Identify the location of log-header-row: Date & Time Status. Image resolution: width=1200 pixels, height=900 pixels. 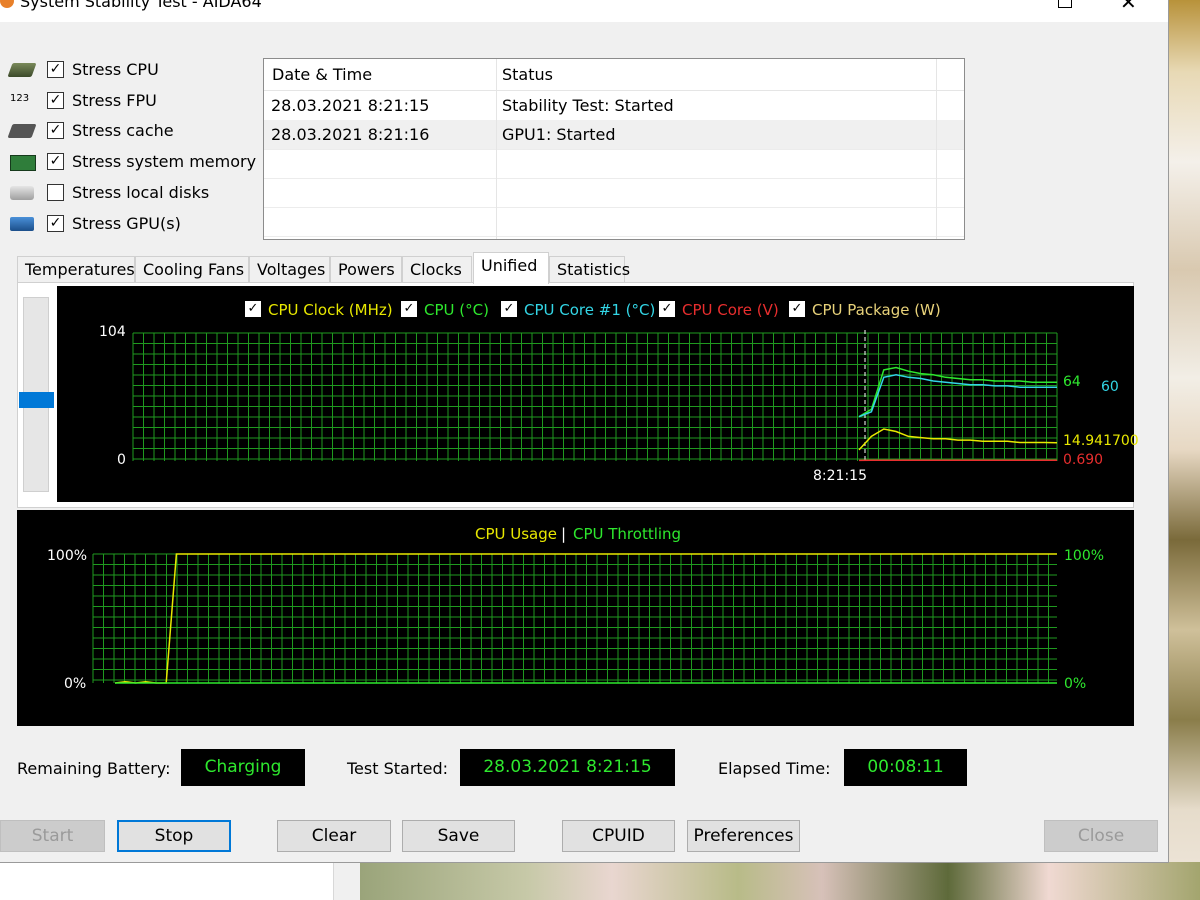
(614, 75).